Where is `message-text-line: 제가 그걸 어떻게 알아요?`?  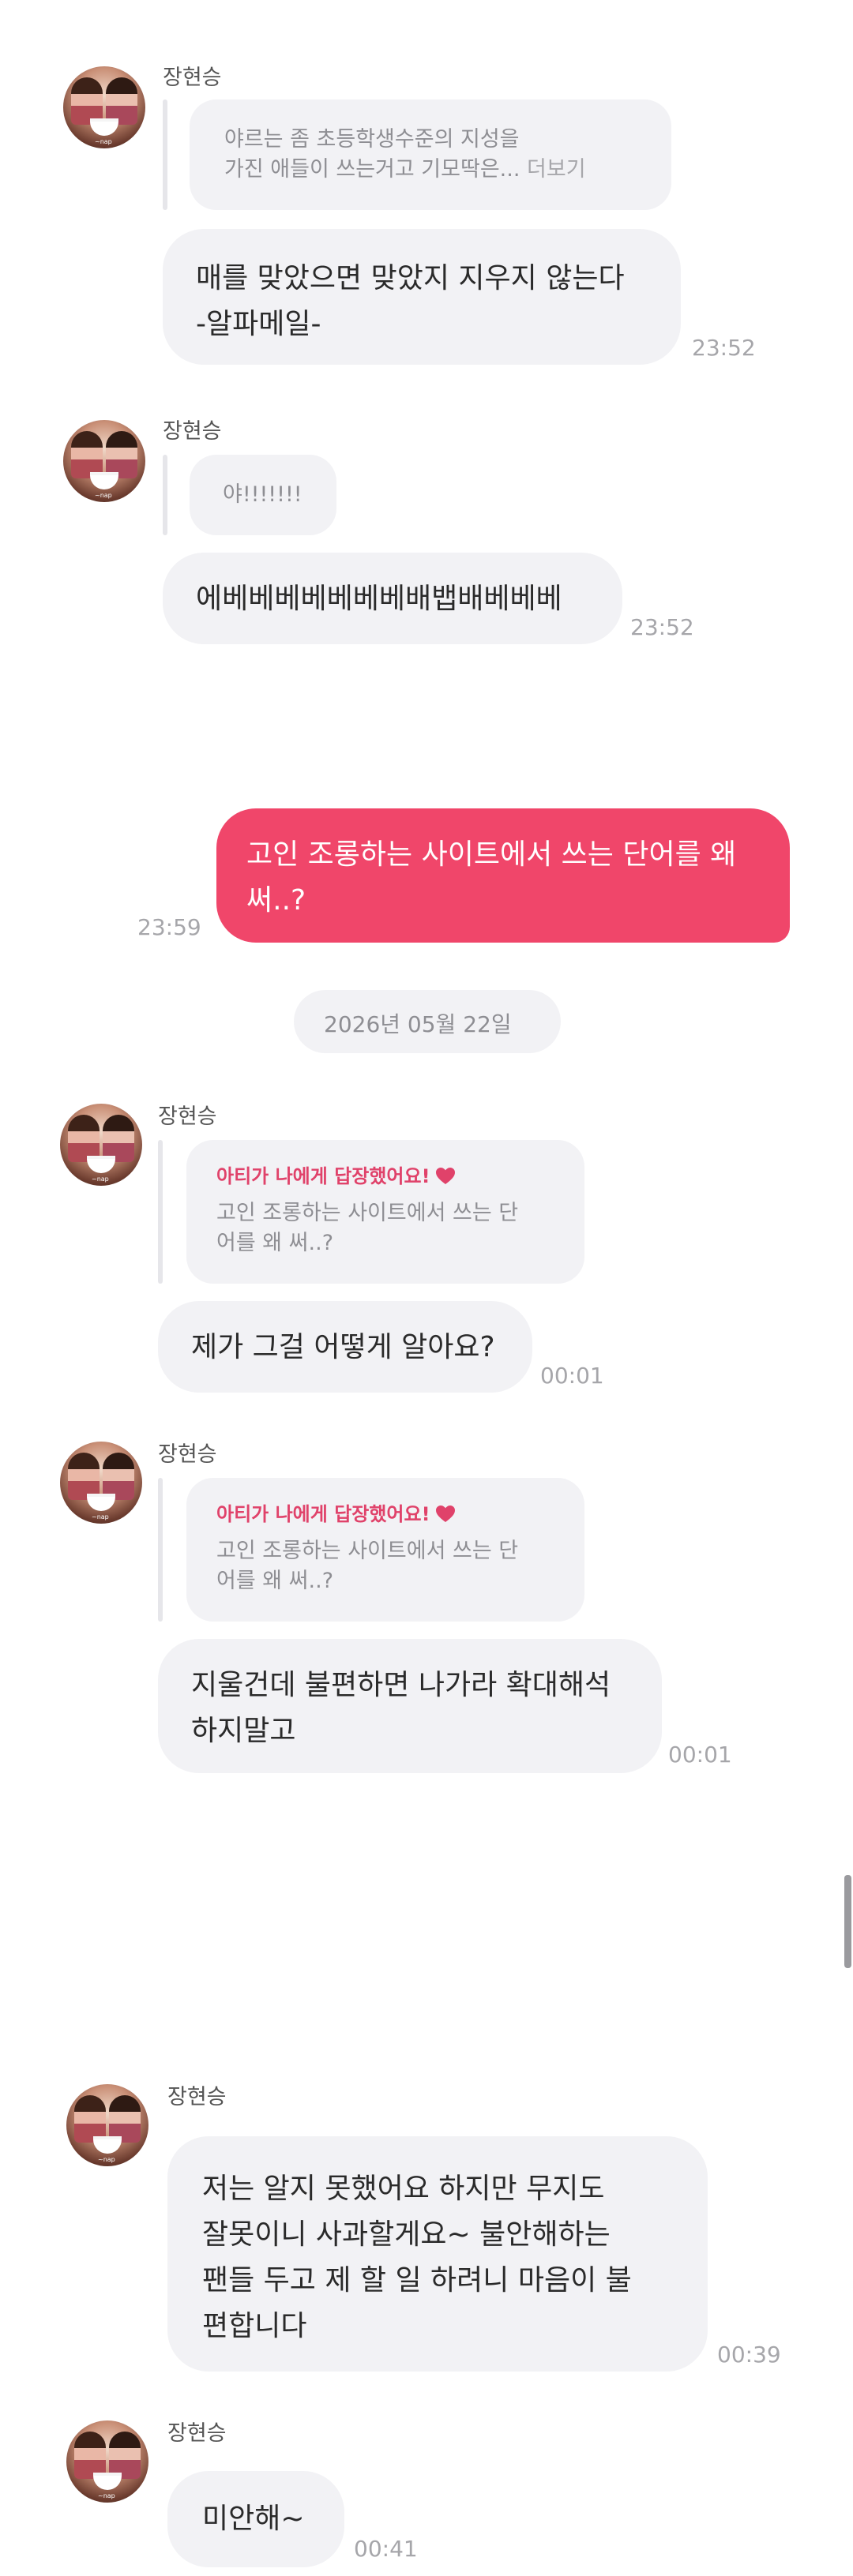 message-text-line: 제가 그걸 어떻게 알아요? is located at coordinates (343, 1347).